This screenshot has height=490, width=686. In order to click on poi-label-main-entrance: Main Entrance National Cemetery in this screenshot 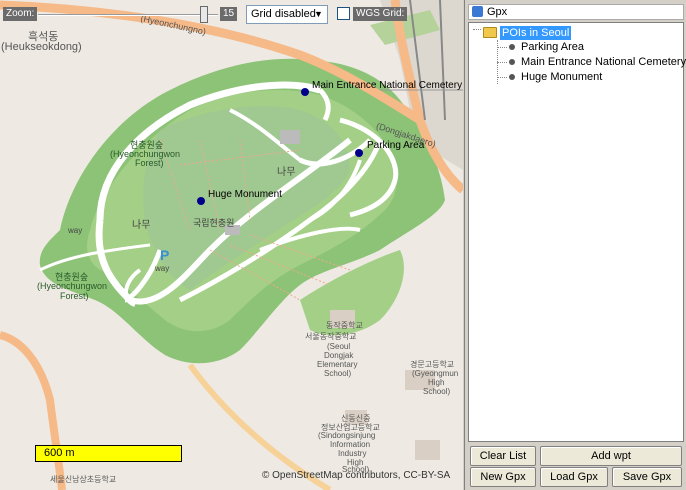, I will do `click(387, 85)`.